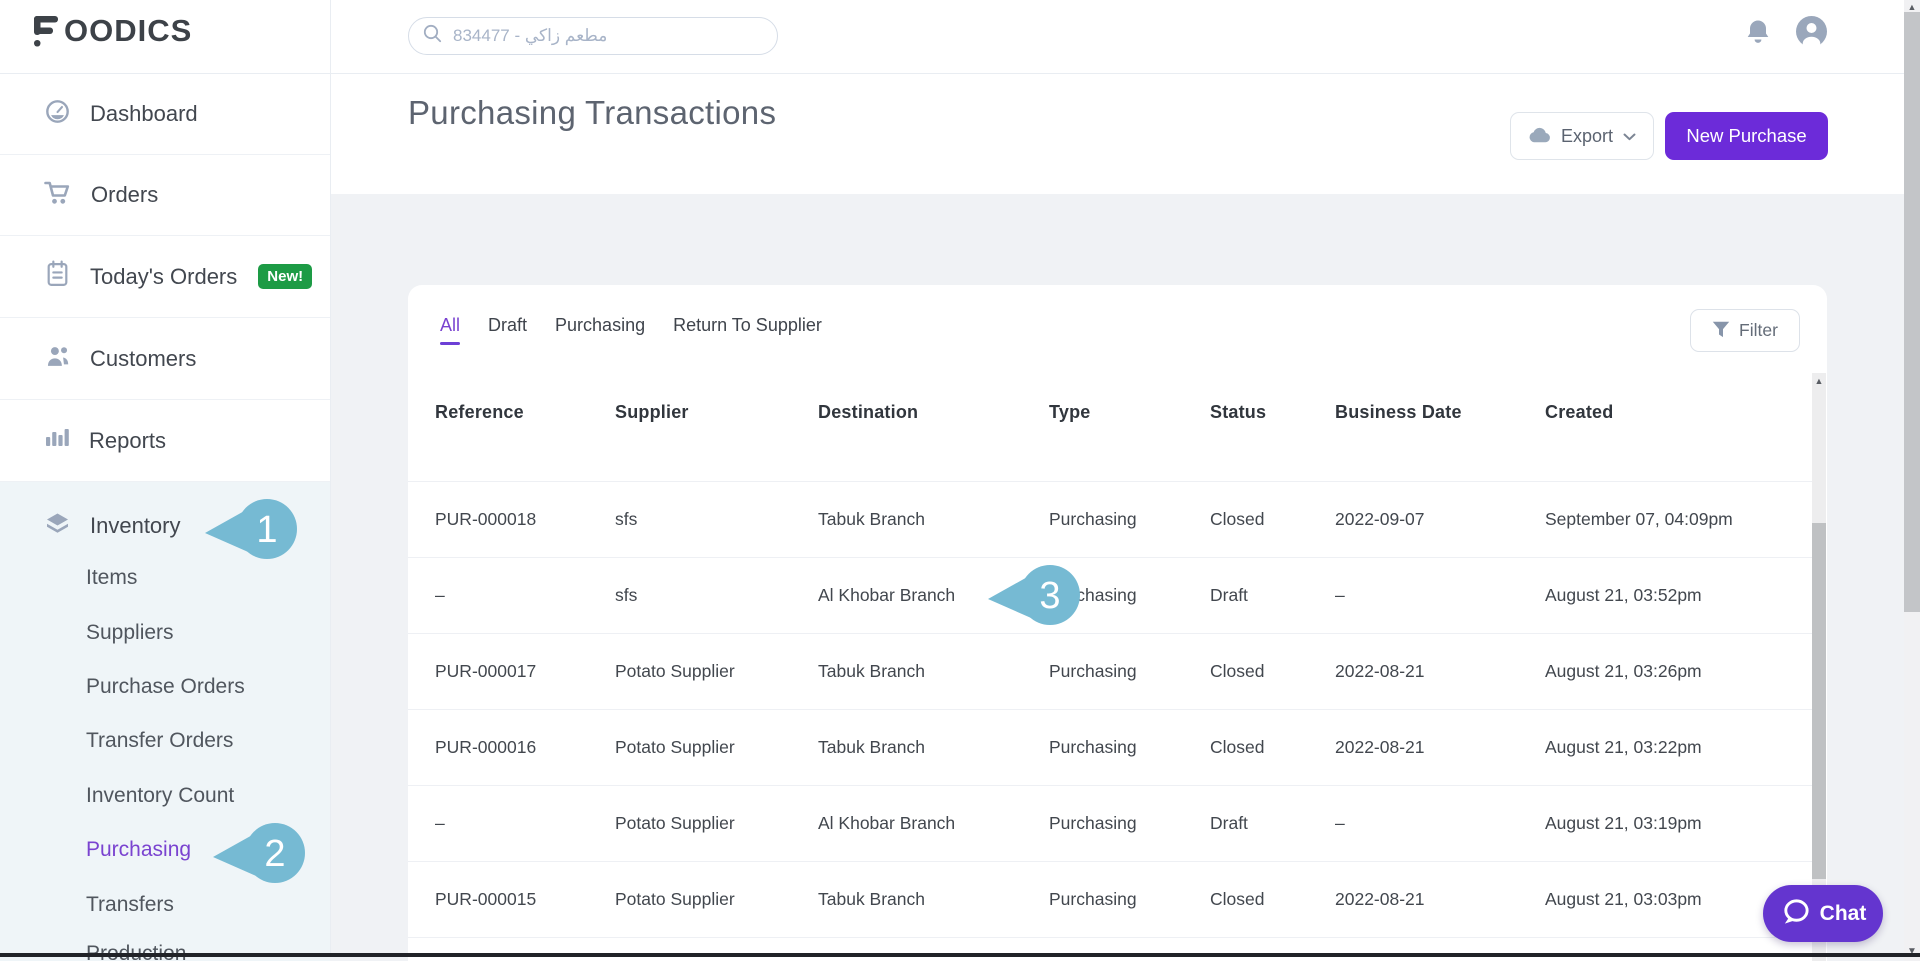 The image size is (1920, 961). I want to click on sidebar-item-reports: Reports, so click(165, 441).